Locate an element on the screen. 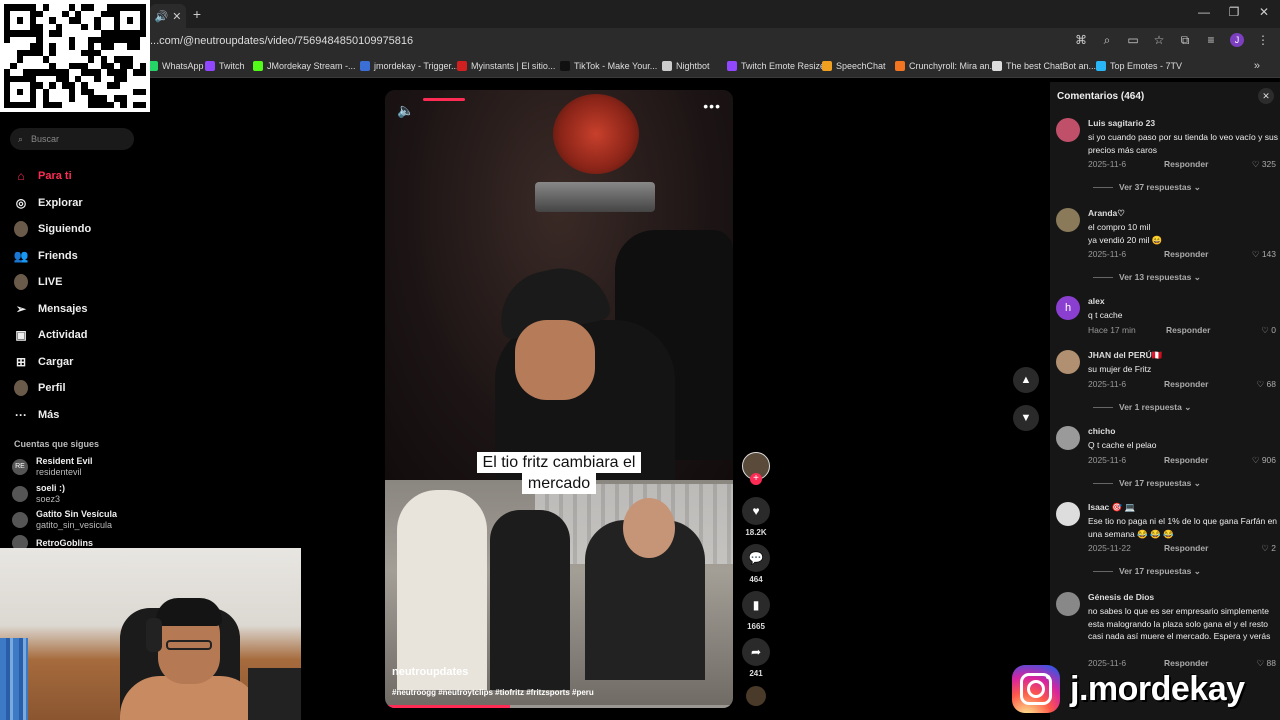 This screenshot has height=720, width=1280. bookmark-item: WhatsApp is located at coordinates (176, 66).